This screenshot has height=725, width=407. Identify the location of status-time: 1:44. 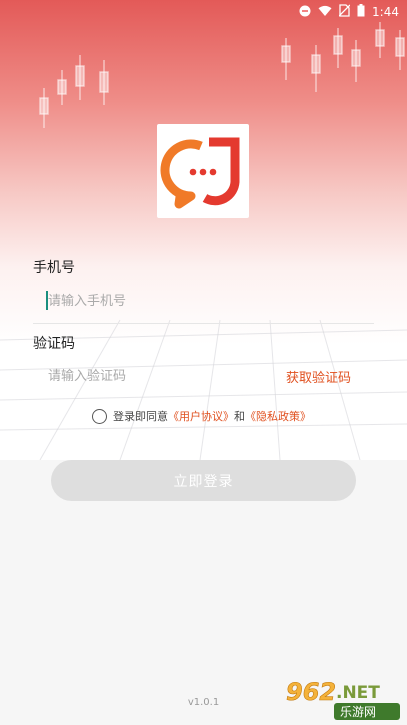
(385, 12).